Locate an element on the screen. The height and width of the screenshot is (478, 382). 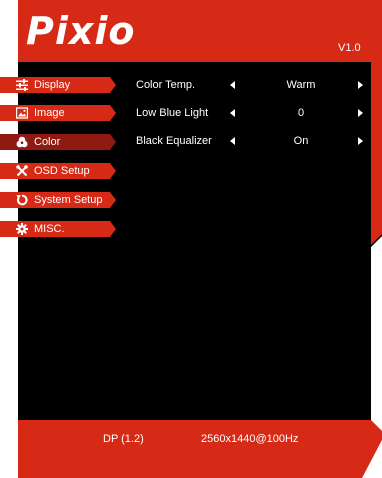
setting-value: 0 is located at coordinates (301, 113).